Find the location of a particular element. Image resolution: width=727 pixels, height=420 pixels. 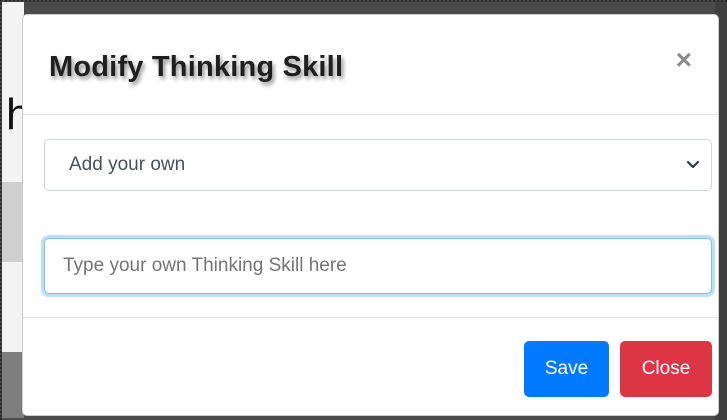

close-button: Close is located at coordinates (666, 369).